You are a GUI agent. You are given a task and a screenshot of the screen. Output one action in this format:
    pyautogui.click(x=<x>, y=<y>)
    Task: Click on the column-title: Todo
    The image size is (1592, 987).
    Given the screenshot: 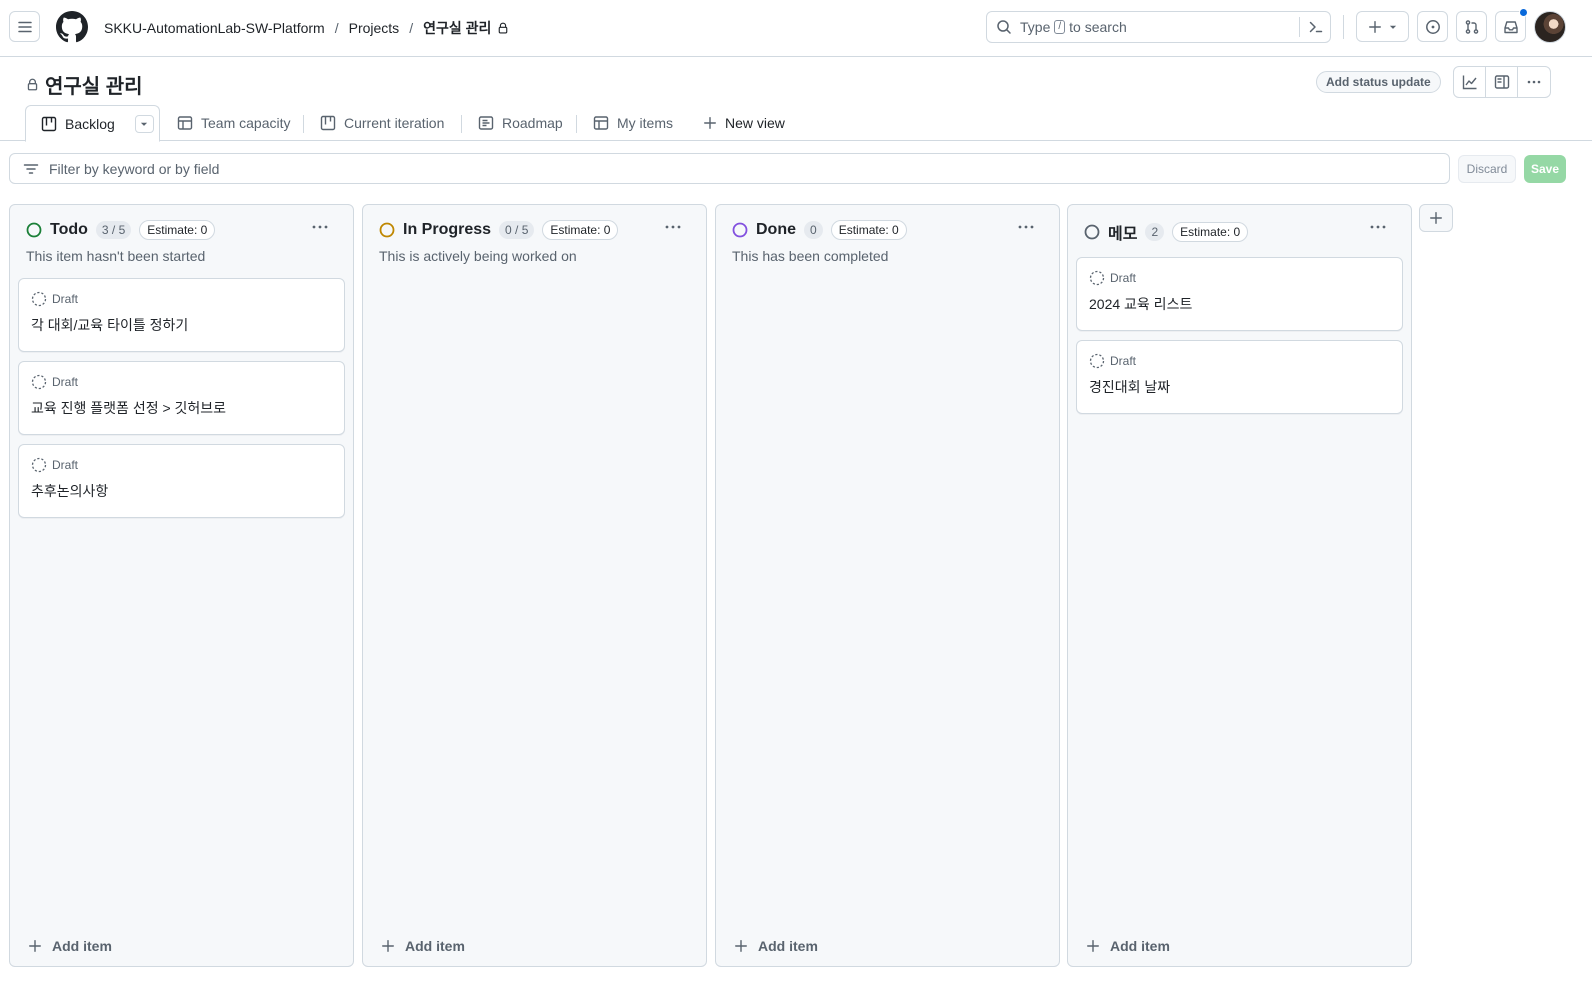 What is the action you would take?
    pyautogui.click(x=69, y=229)
    